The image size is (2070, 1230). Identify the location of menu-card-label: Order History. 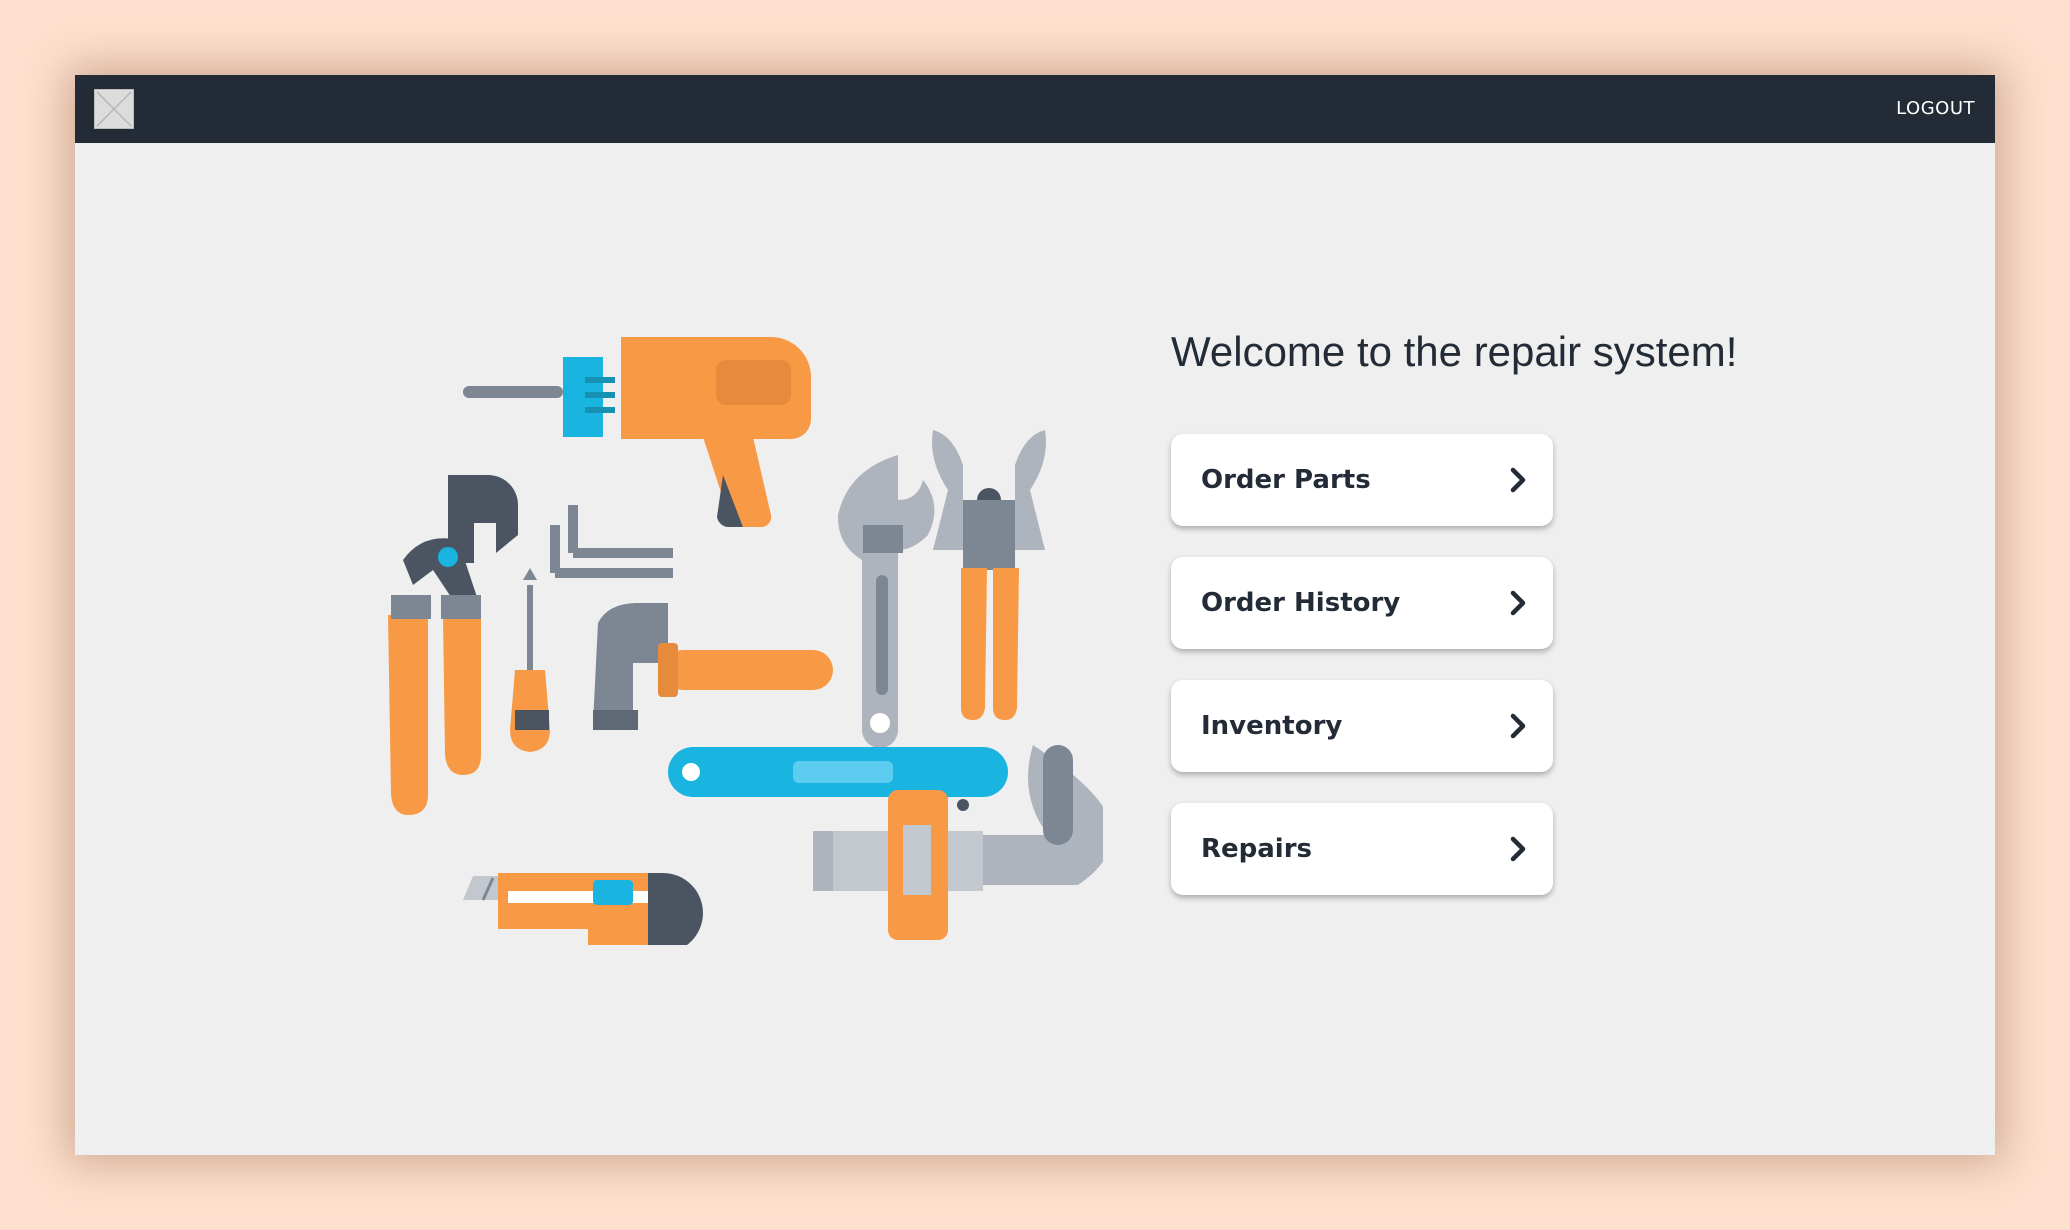
(1301, 603).